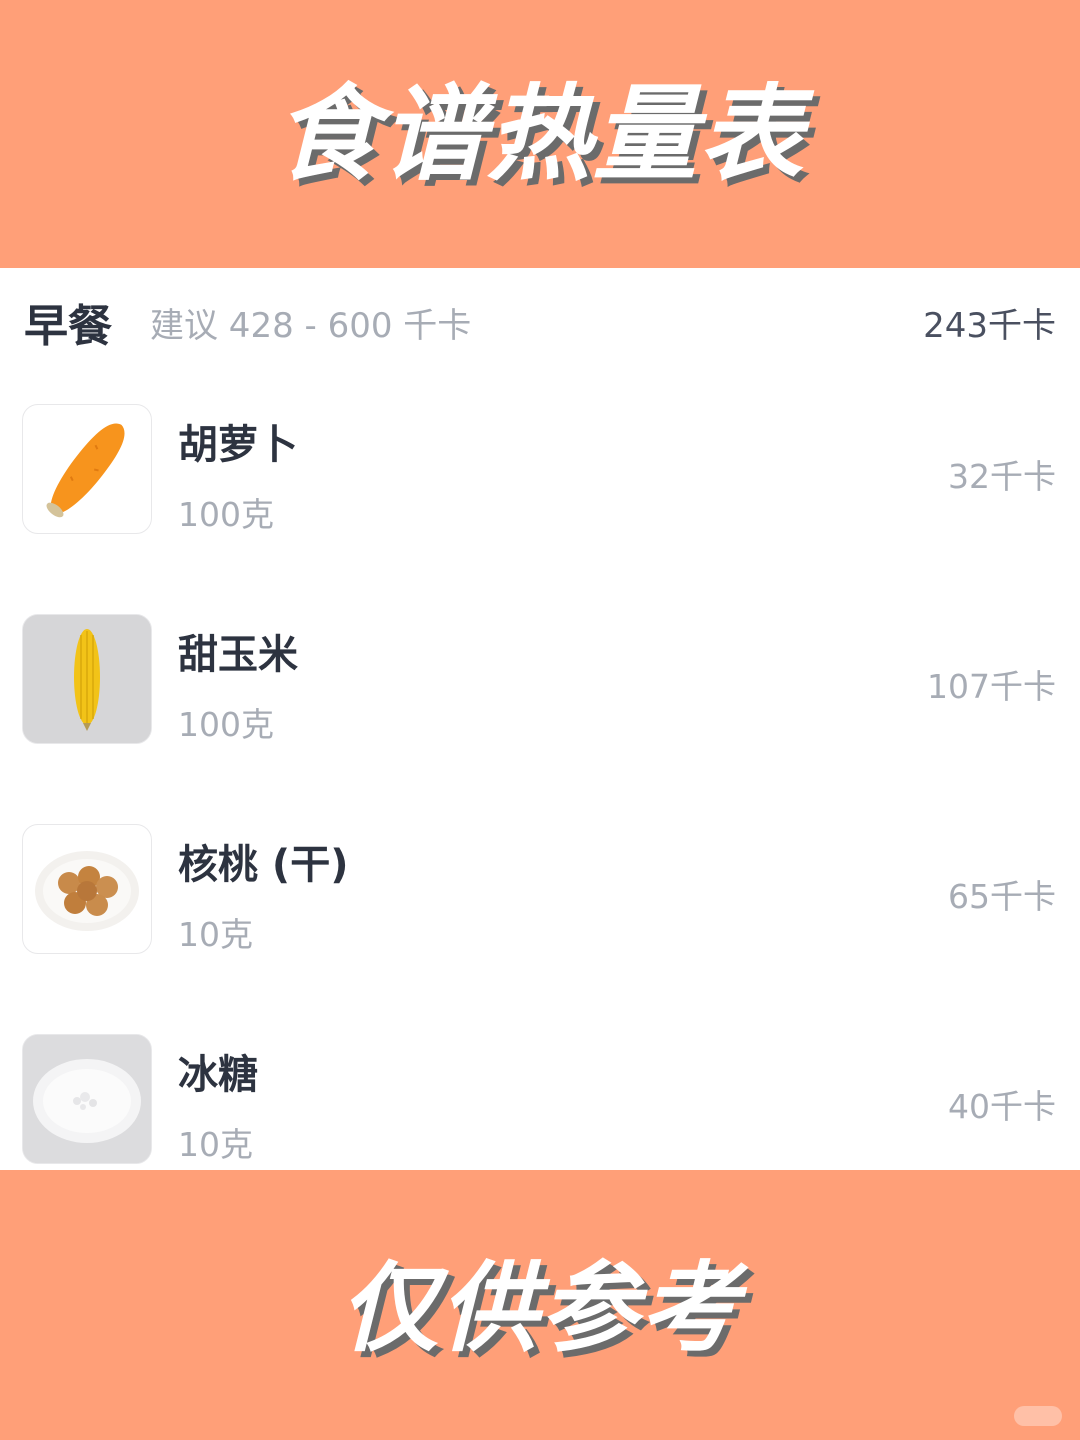  Describe the element at coordinates (1002, 896) in the screenshot. I see `food-kcal: 65千卡` at that location.